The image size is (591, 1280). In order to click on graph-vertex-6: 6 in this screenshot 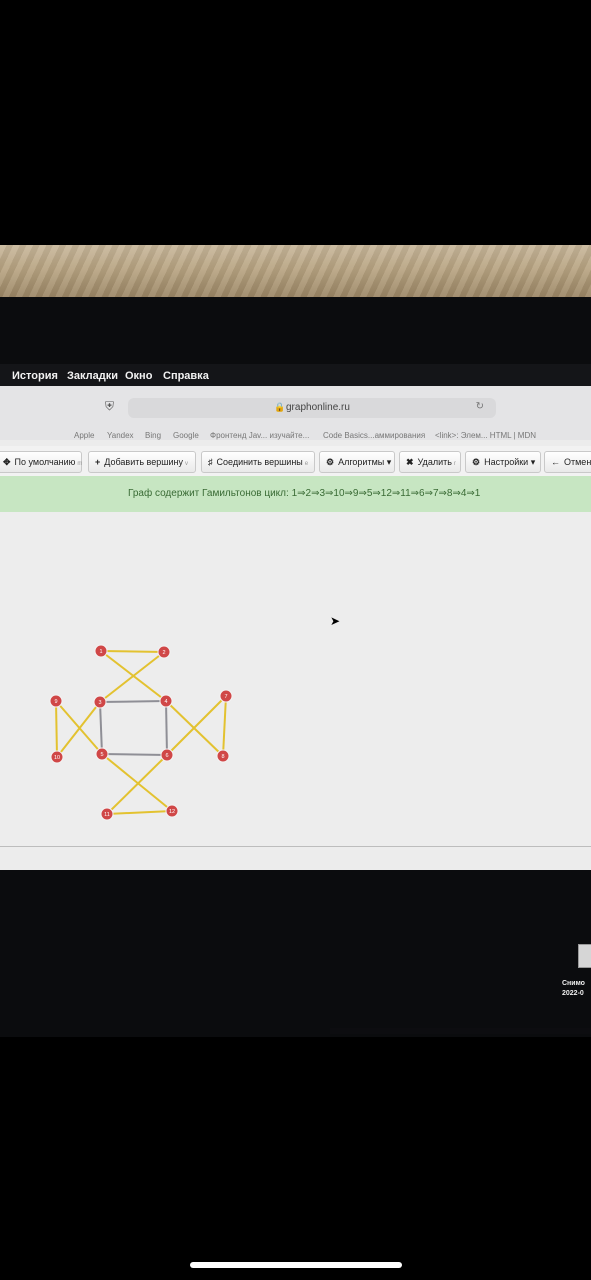, I will do `click(167, 755)`.